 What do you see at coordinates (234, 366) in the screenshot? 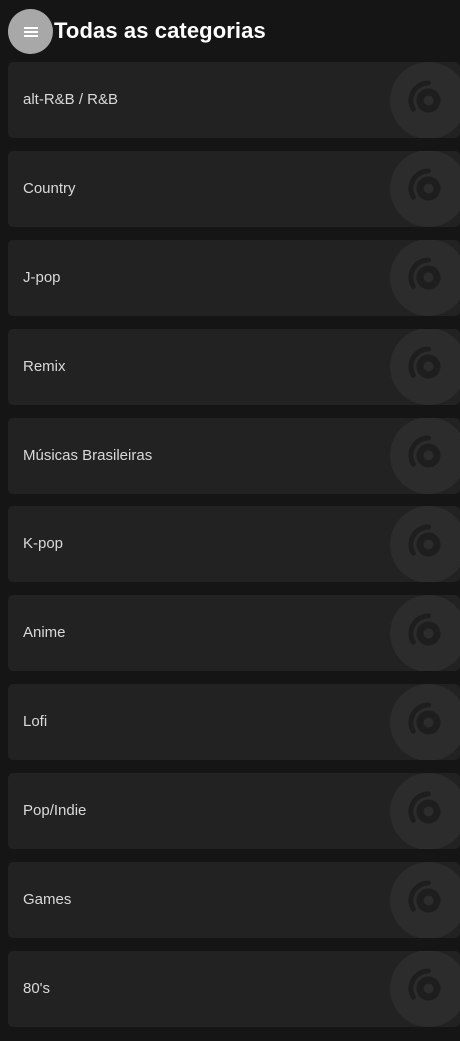
I see `category-card-remix: Remix` at bounding box center [234, 366].